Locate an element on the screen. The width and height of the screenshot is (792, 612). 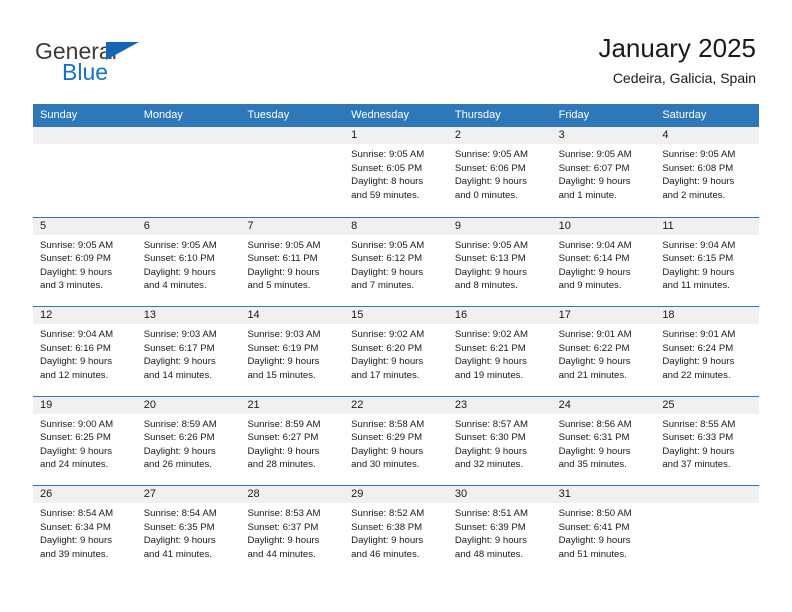
day-detail-line: Sunset: 6:12 PM is located at coordinates (387, 259).